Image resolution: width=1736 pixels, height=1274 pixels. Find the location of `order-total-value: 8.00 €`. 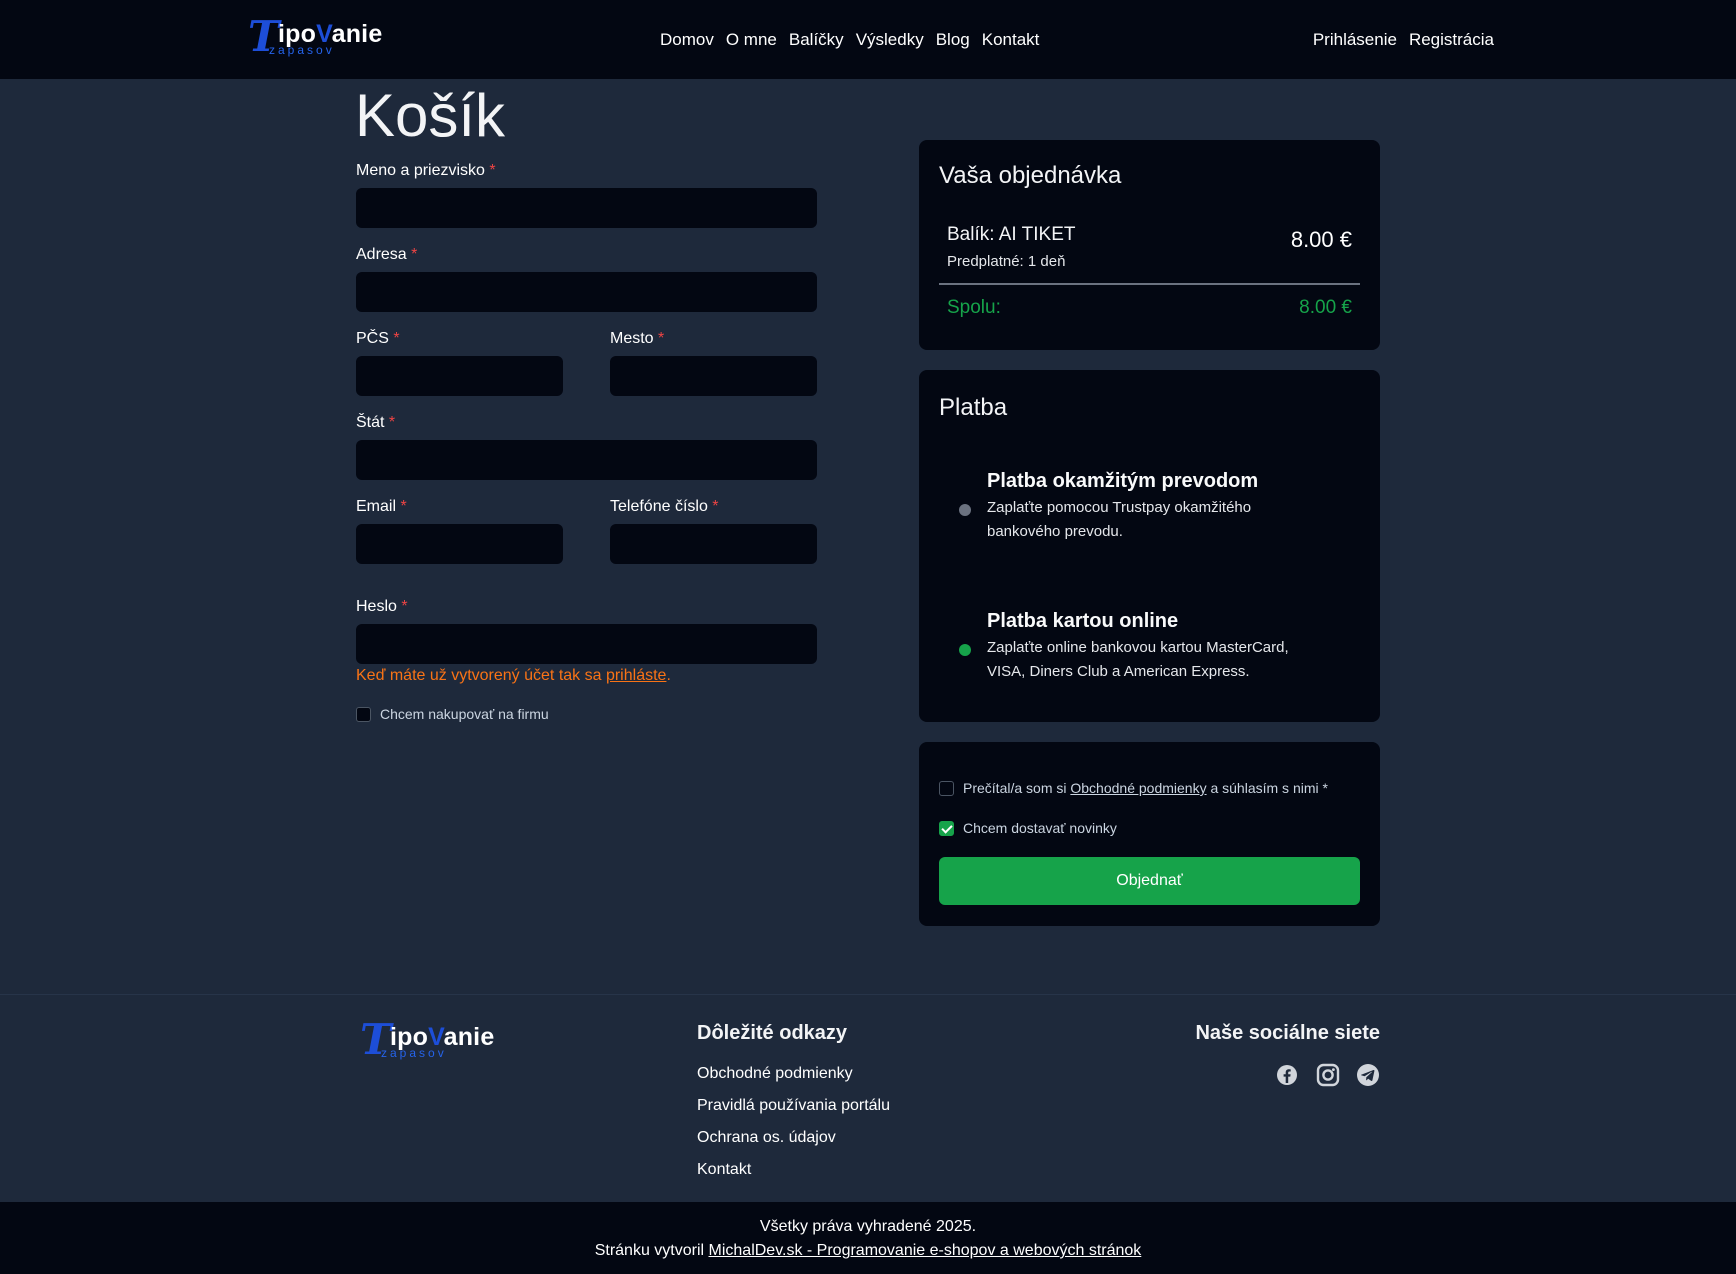

order-total-value: 8.00 € is located at coordinates (1325, 307).